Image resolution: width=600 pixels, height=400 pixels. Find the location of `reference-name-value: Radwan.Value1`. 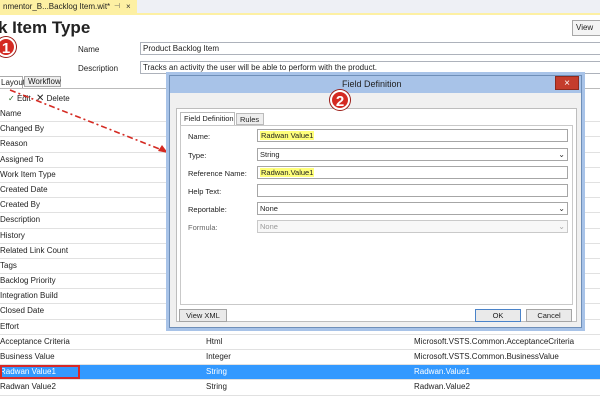

reference-name-value: Radwan.Value1 is located at coordinates (287, 172).